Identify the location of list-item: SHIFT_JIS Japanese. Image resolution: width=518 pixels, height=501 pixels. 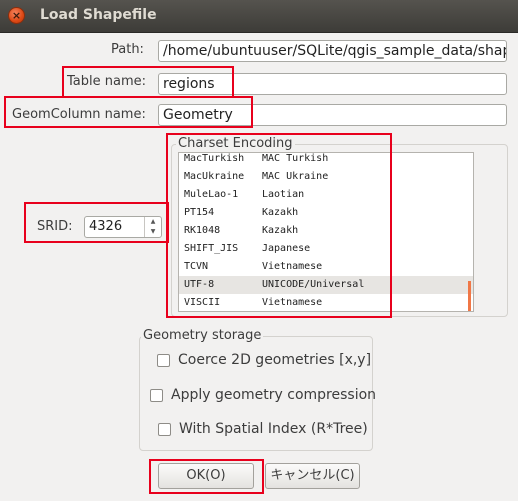
(326, 249).